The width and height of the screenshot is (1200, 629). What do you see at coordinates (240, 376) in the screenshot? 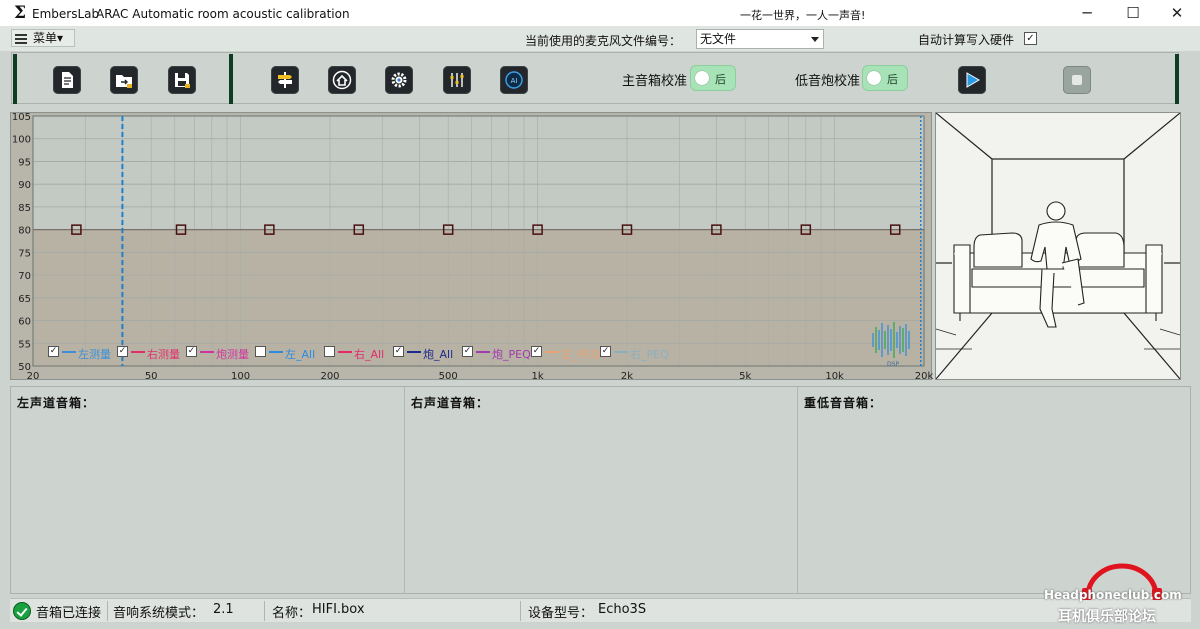
I see `x-tick-label: 100` at bounding box center [240, 376].